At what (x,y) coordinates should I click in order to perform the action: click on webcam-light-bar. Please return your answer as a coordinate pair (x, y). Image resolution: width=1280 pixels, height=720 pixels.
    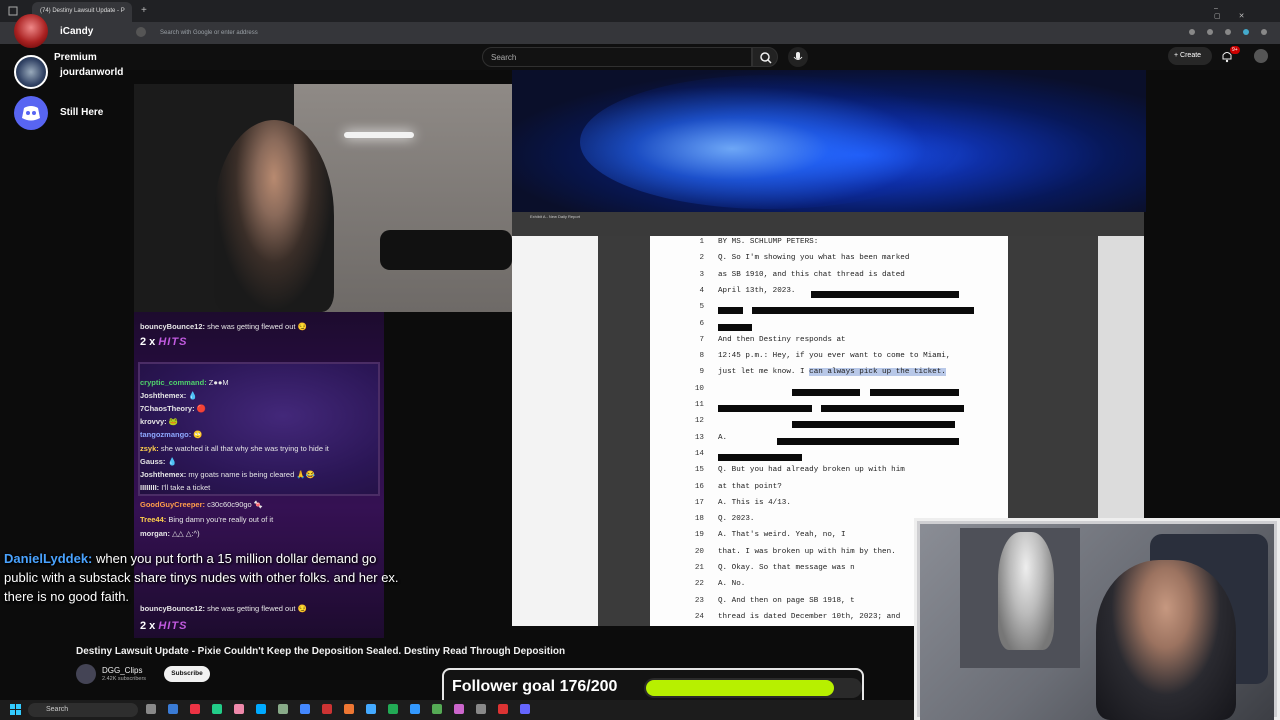
    Looking at the image, I should click on (379, 135).